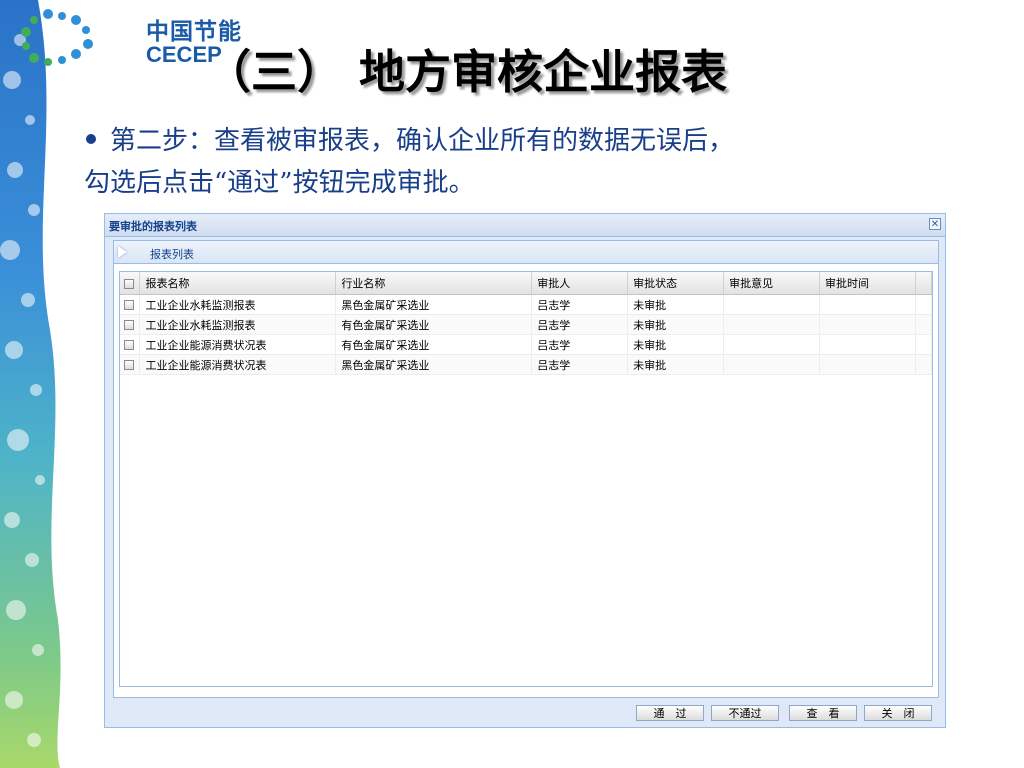 The height and width of the screenshot is (768, 1024). I want to click on close-button: 关 闭, so click(898, 713).